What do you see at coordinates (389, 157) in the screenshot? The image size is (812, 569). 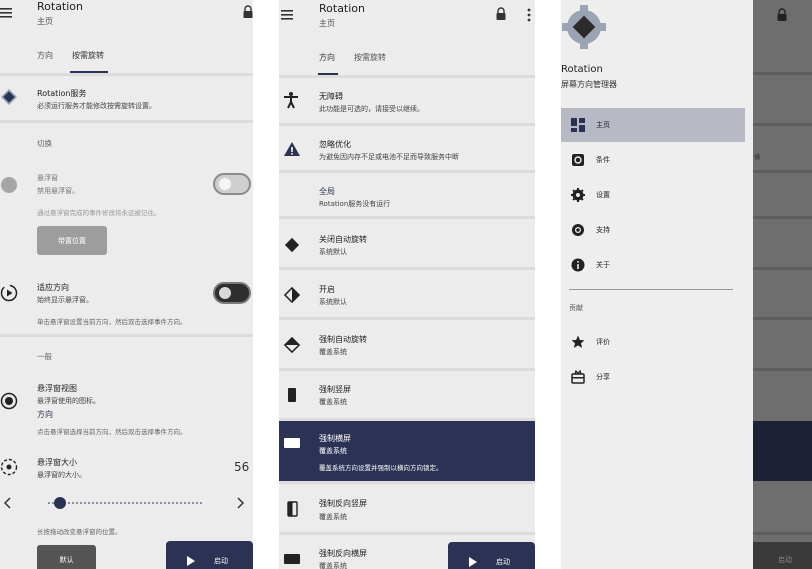 I see `item-desc: 为避免因内存不足或电池不足而导致服务中断` at bounding box center [389, 157].